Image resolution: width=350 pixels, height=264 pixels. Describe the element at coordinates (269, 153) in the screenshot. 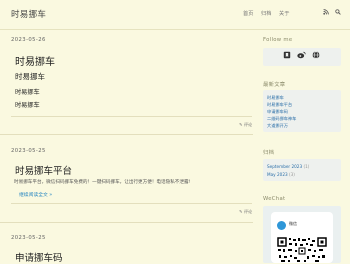

I see `archive-title: 归档` at that location.